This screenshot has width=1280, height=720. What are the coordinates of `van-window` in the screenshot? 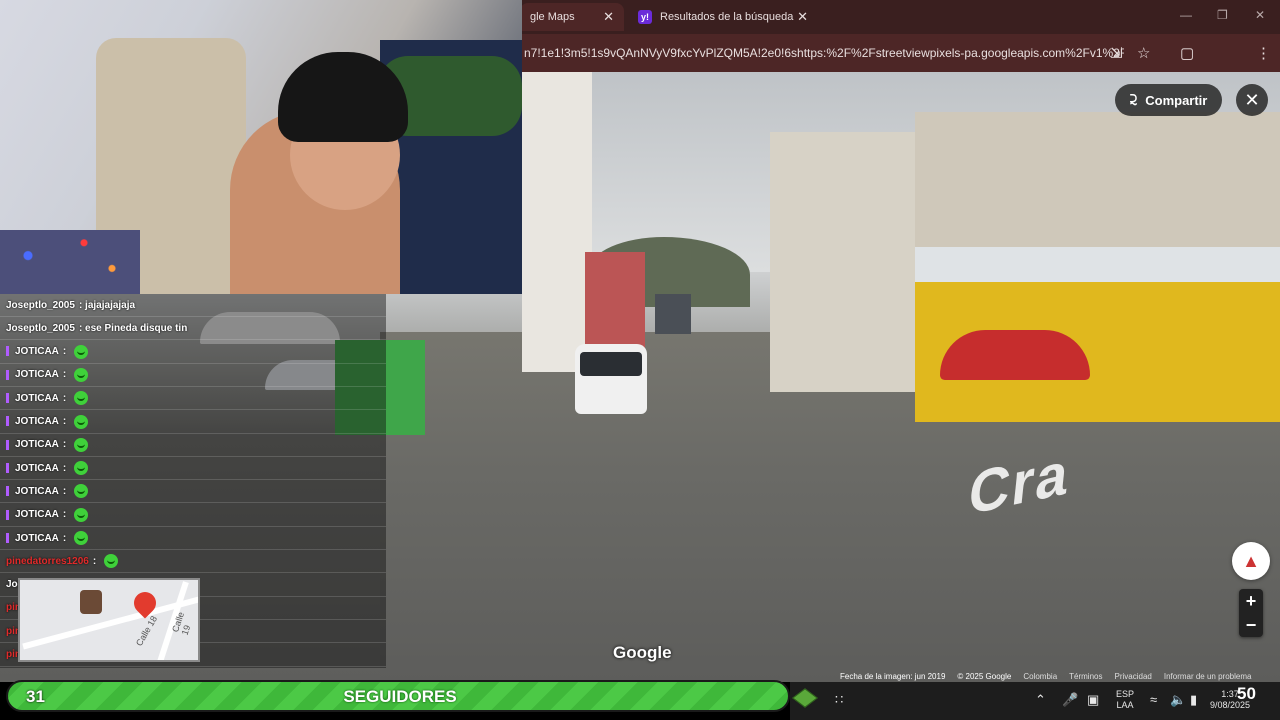 It's located at (611, 364).